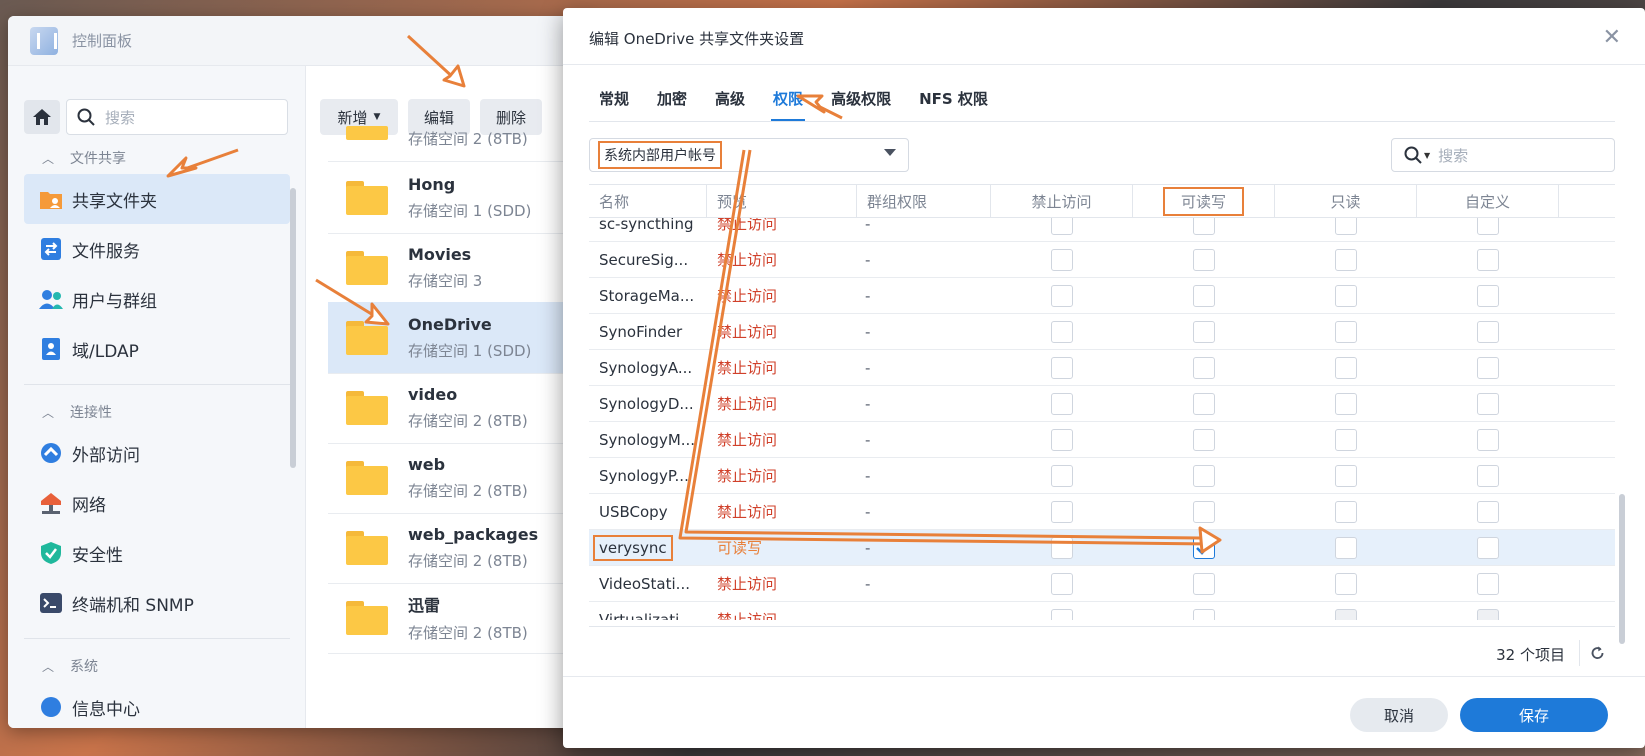 The width and height of the screenshot is (1645, 756). I want to click on permission-search-input: ▼ 搜索, so click(1503, 155).